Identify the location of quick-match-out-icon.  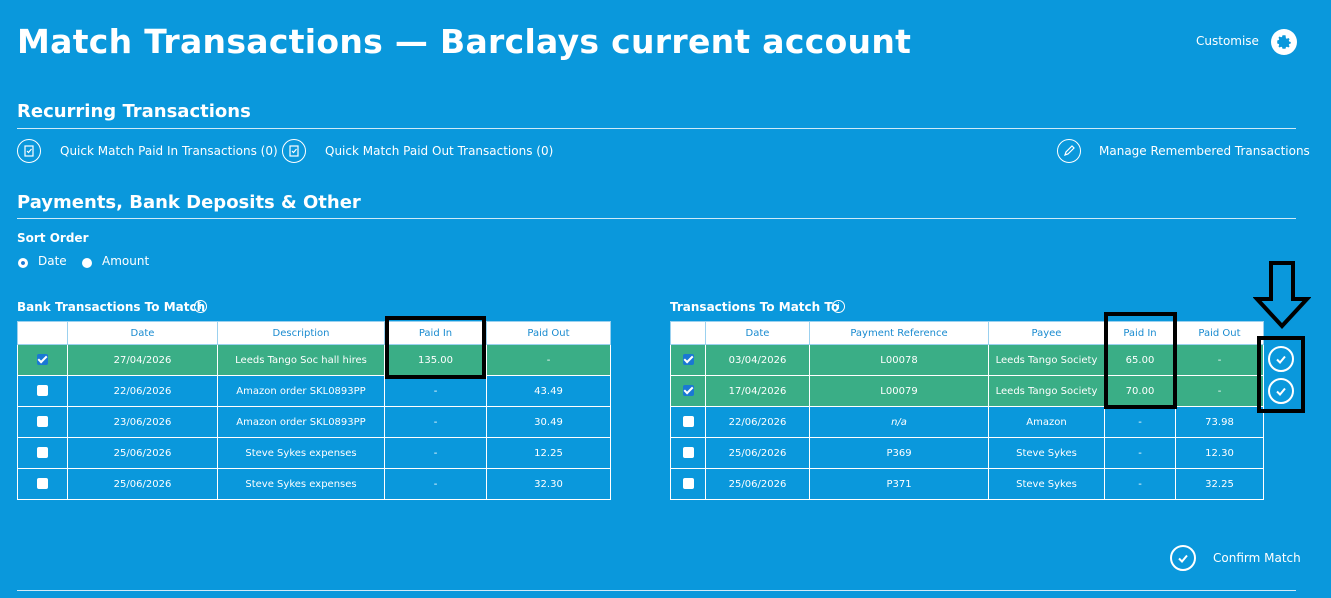
(294, 151).